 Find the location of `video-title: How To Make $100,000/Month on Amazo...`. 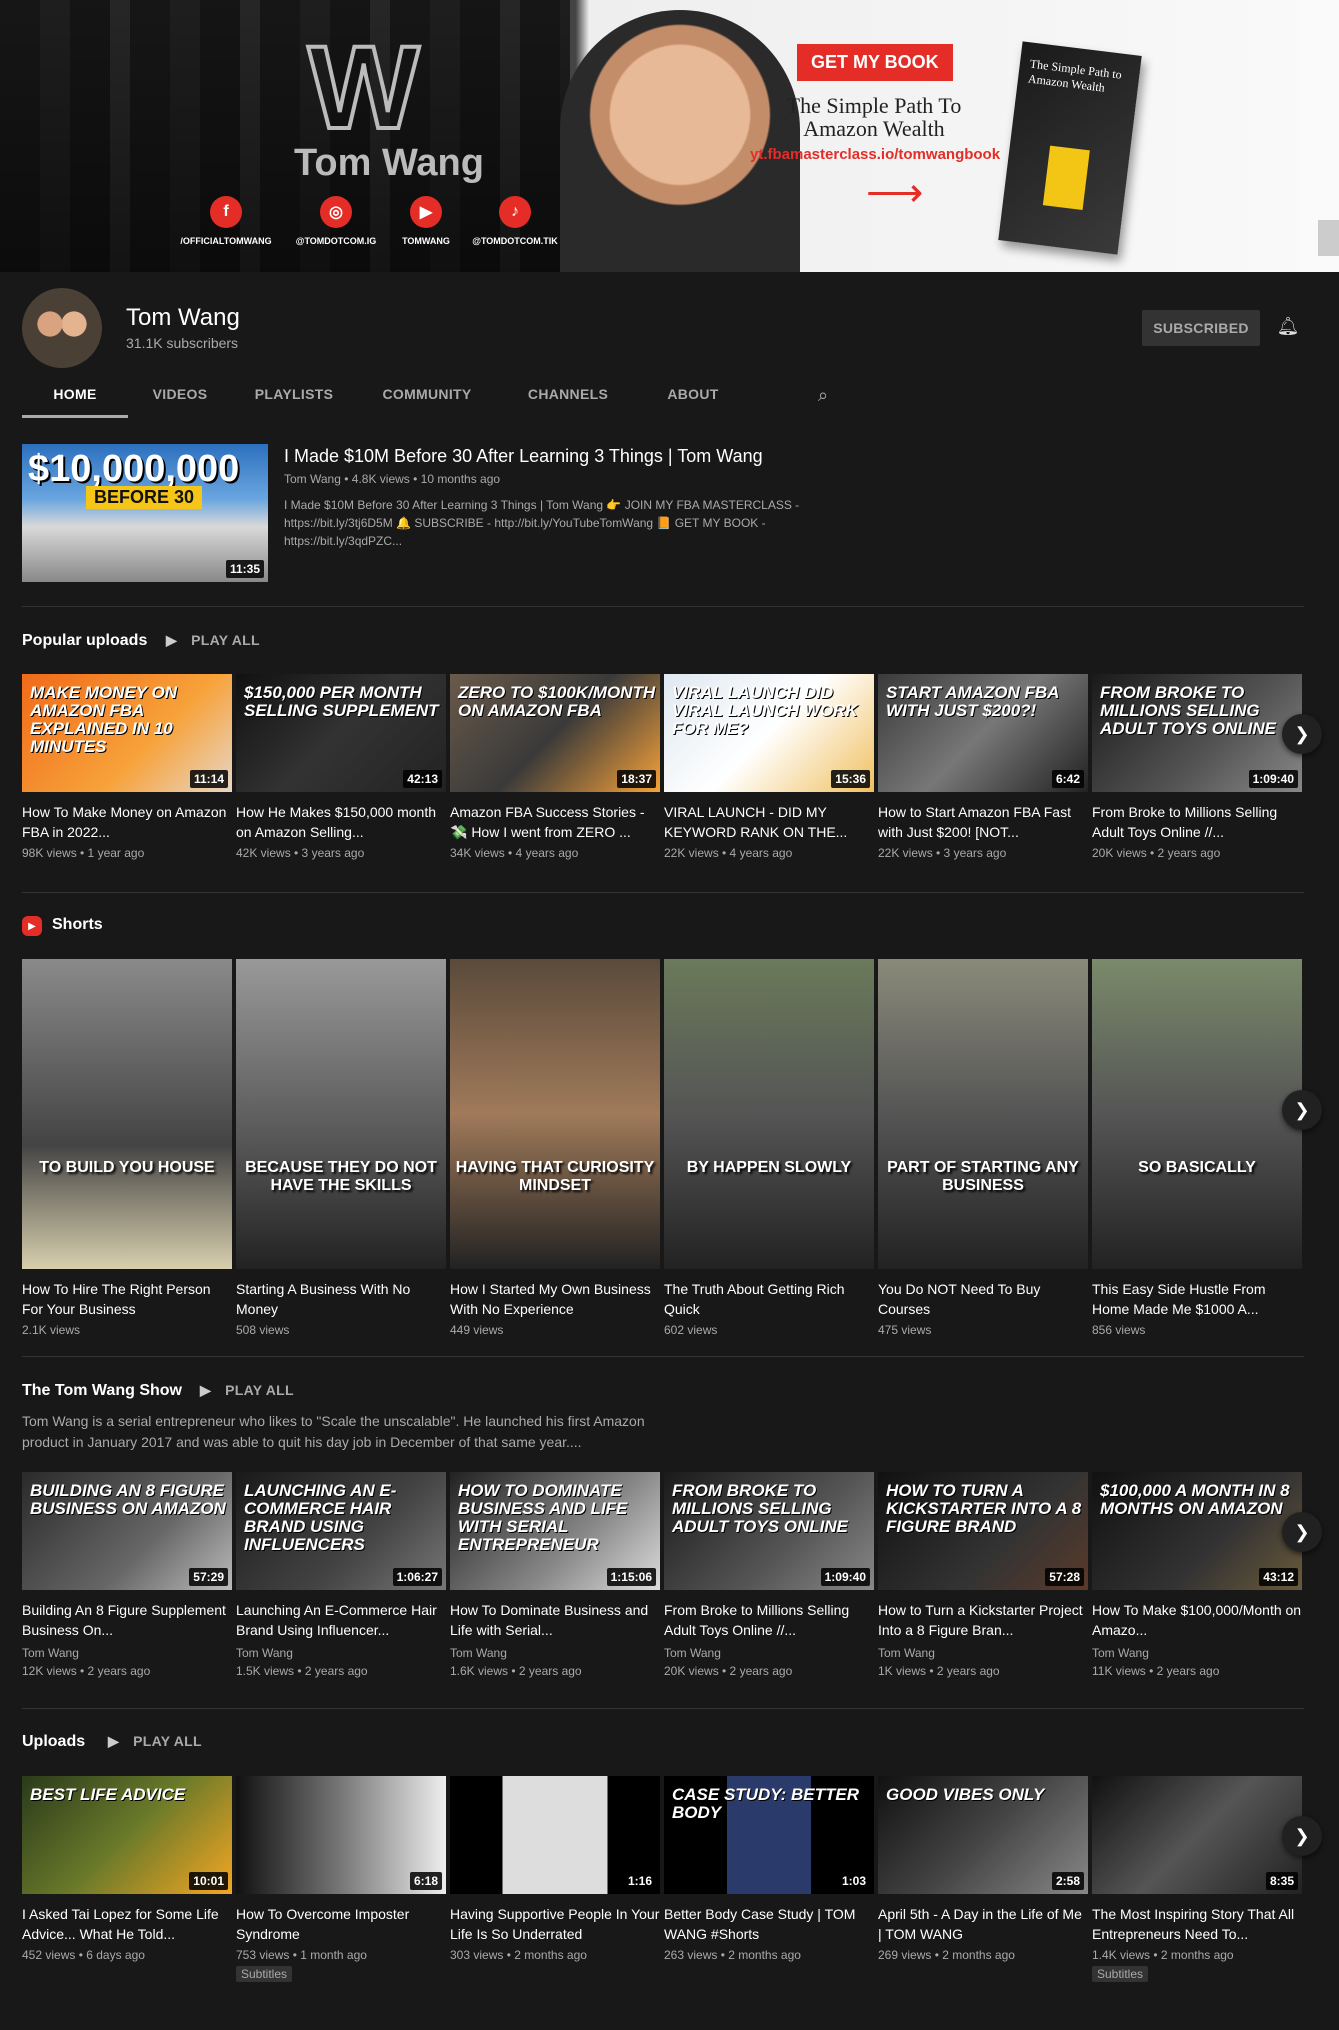

video-title: How To Make $100,000/Month on Amazo... is located at coordinates (1197, 1620).